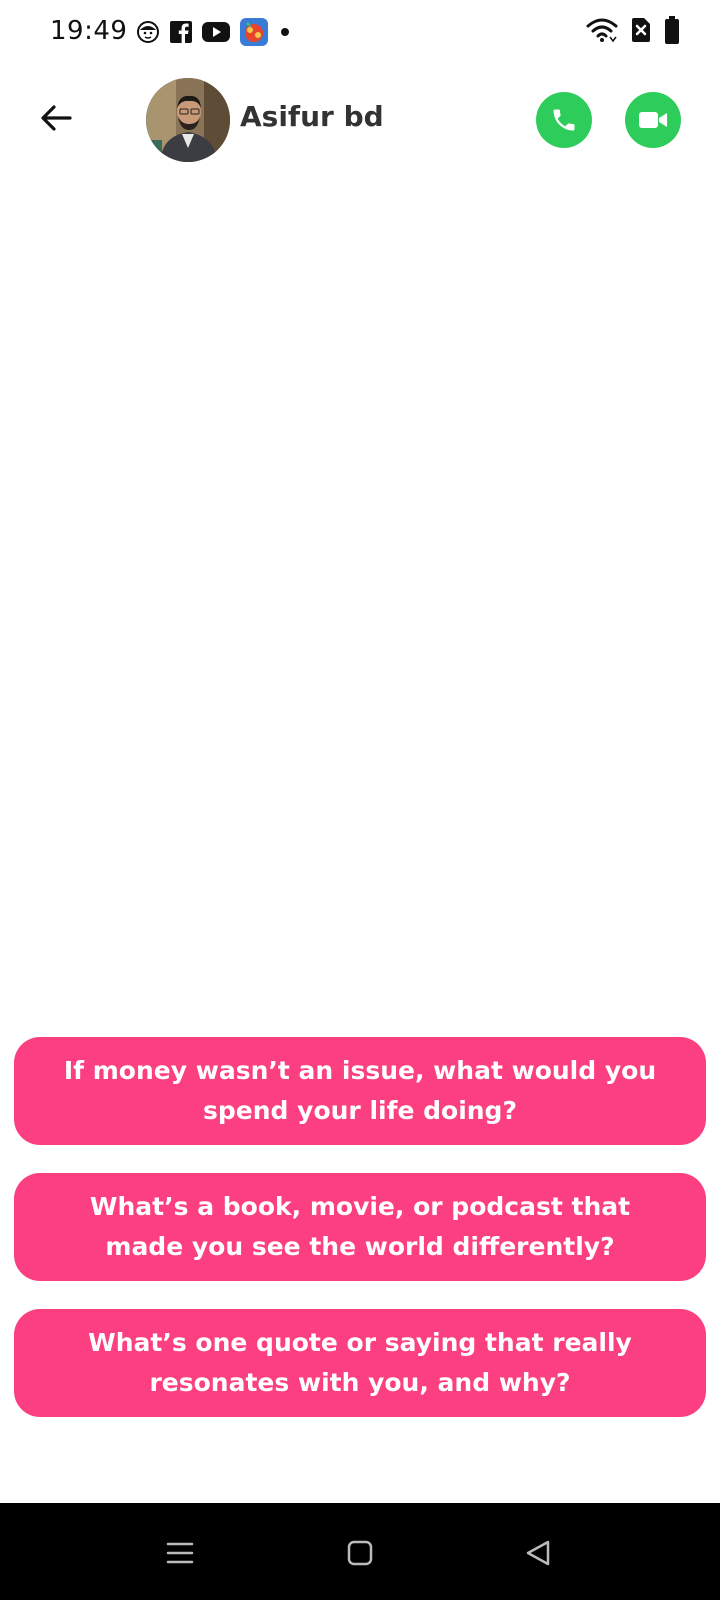 This screenshot has height=1600, width=720. I want to click on back-button, so click(56, 118).